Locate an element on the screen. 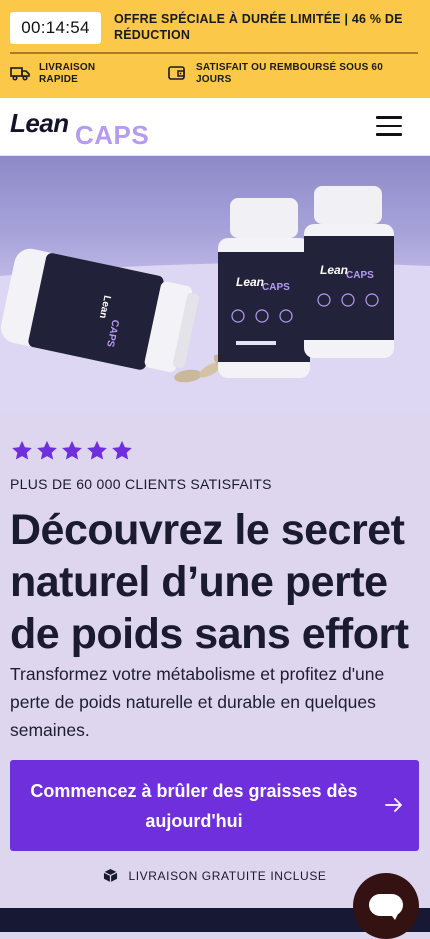  perk-money-back: SATISFAIT OU REMBOURSÉ SOUS 60 JOURS is located at coordinates (281, 74).